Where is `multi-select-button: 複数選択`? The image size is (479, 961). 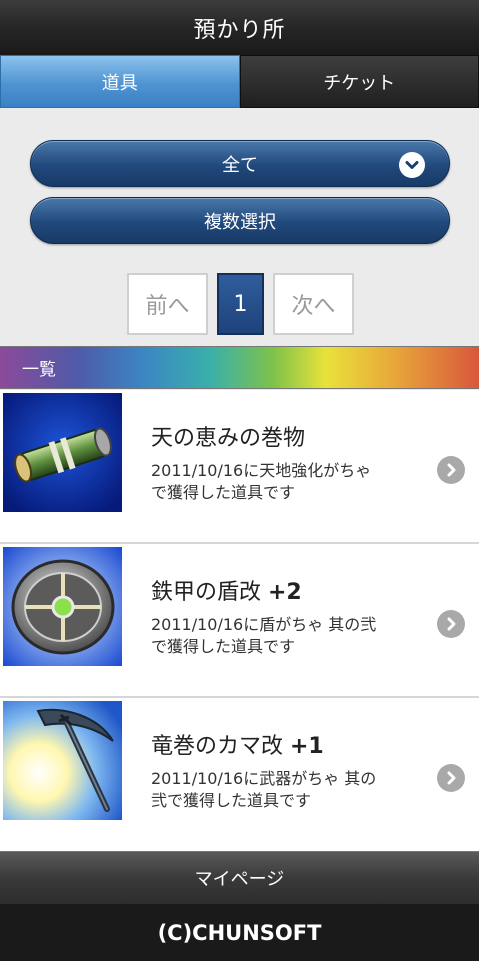
multi-select-button: 複数選択 is located at coordinates (240, 220).